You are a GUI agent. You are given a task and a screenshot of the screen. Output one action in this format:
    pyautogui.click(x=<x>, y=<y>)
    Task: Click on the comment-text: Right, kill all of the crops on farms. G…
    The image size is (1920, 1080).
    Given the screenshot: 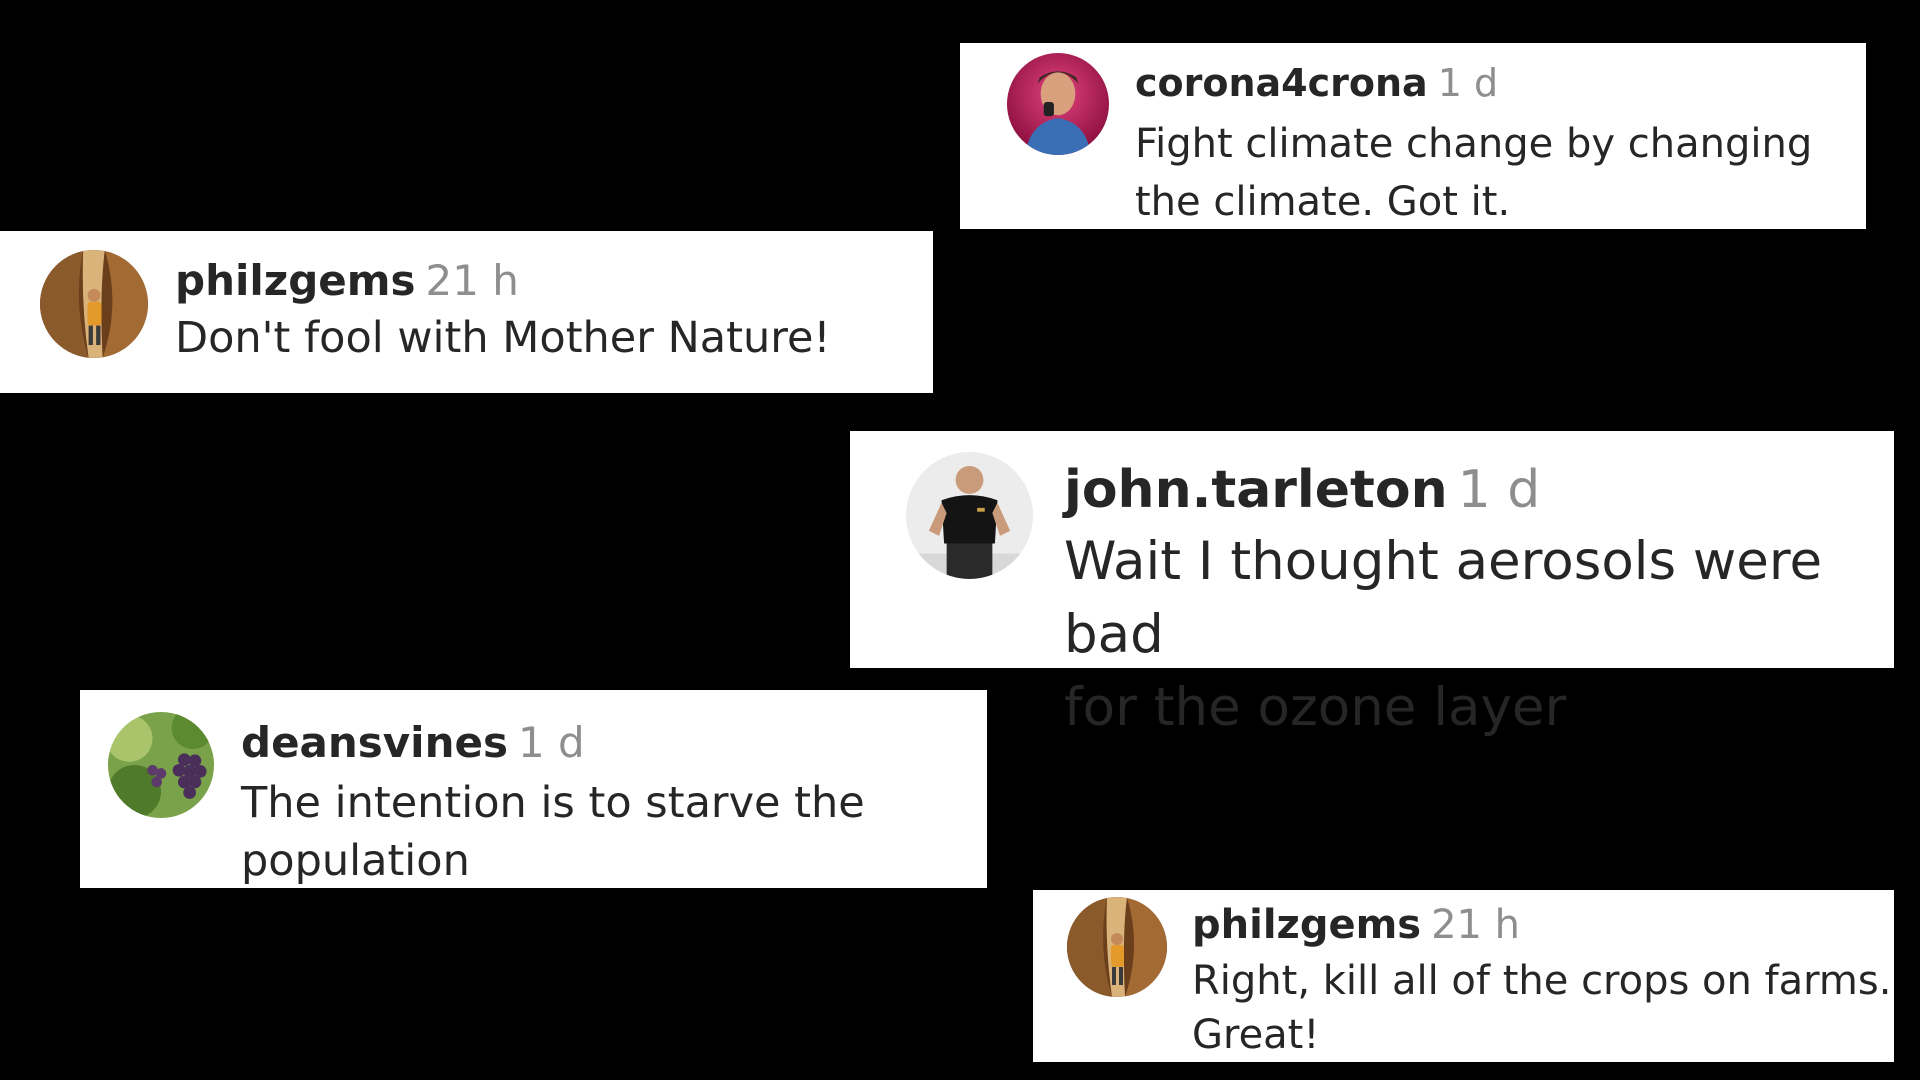 What is the action you would take?
    pyautogui.click(x=1542, y=1008)
    